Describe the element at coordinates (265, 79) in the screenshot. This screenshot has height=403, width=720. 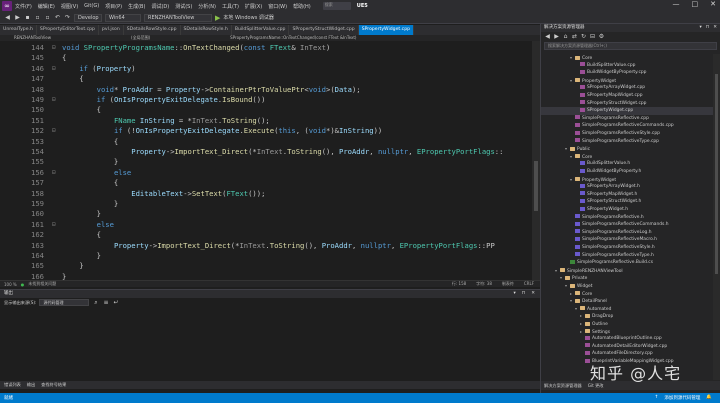
I see `code-line: 147 {` at that location.